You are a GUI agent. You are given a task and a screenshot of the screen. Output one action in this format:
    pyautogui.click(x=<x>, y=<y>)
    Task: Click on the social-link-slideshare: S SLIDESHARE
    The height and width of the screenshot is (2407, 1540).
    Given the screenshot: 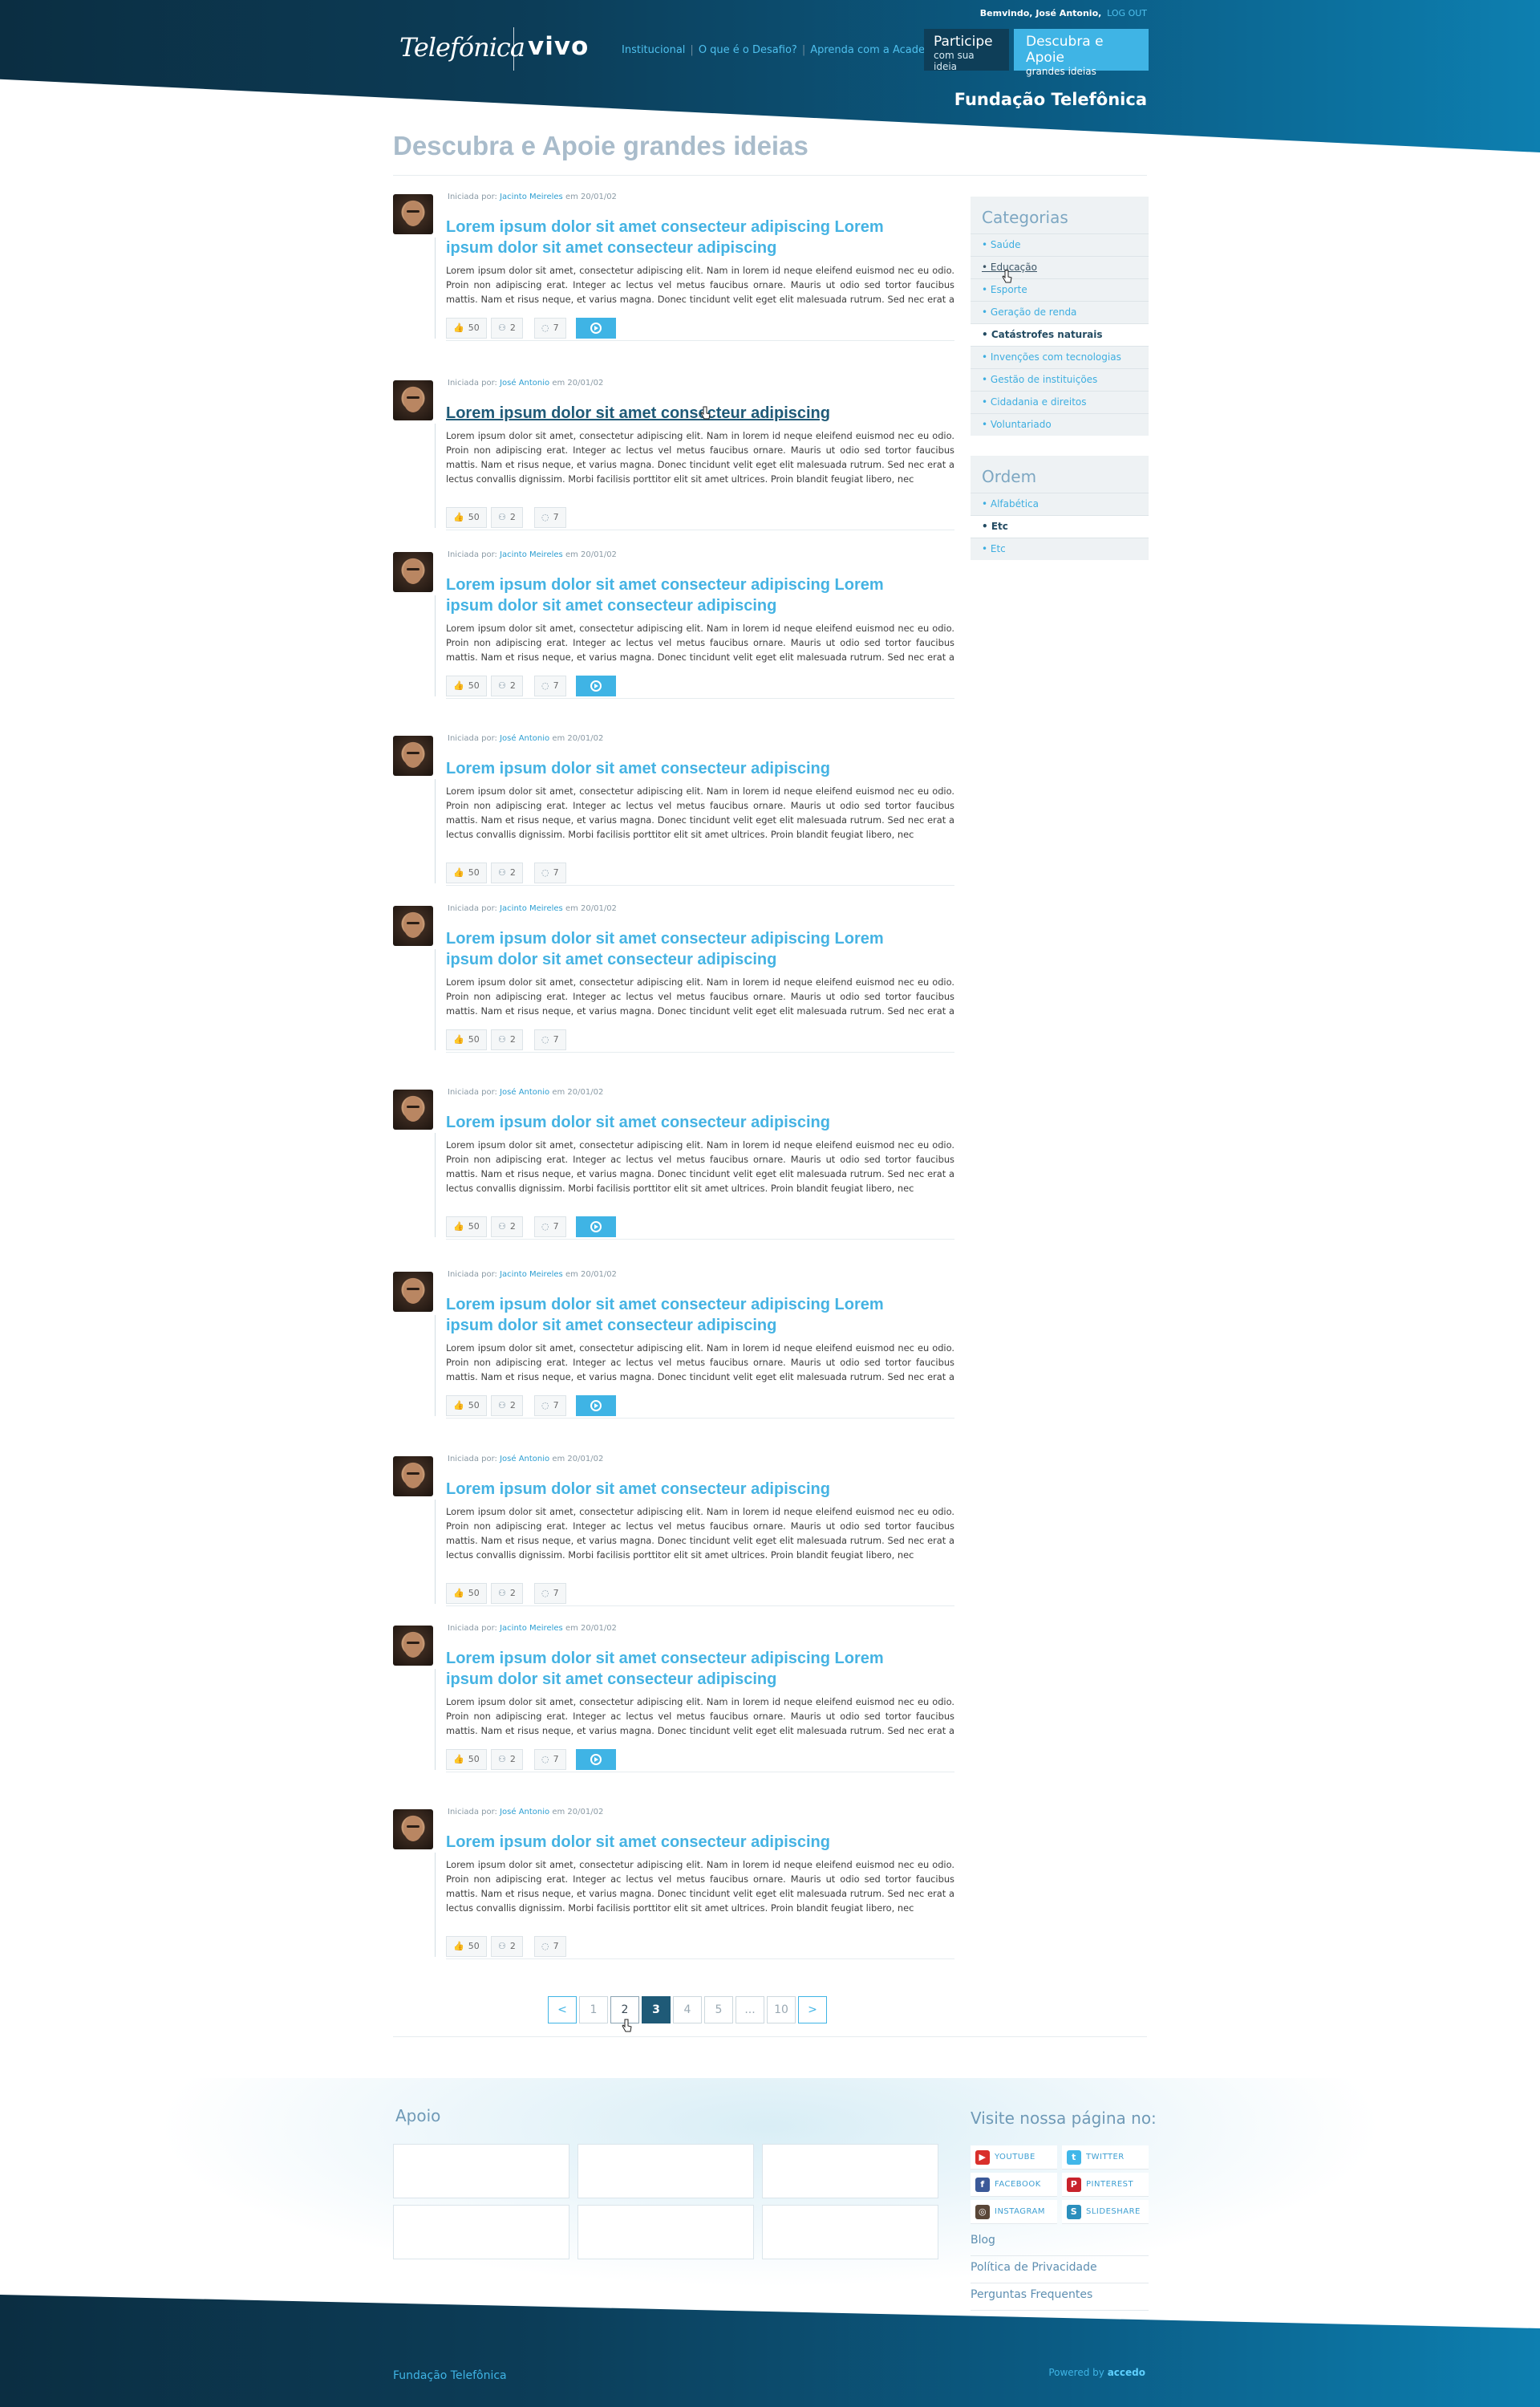 What is the action you would take?
    pyautogui.click(x=1105, y=2212)
    